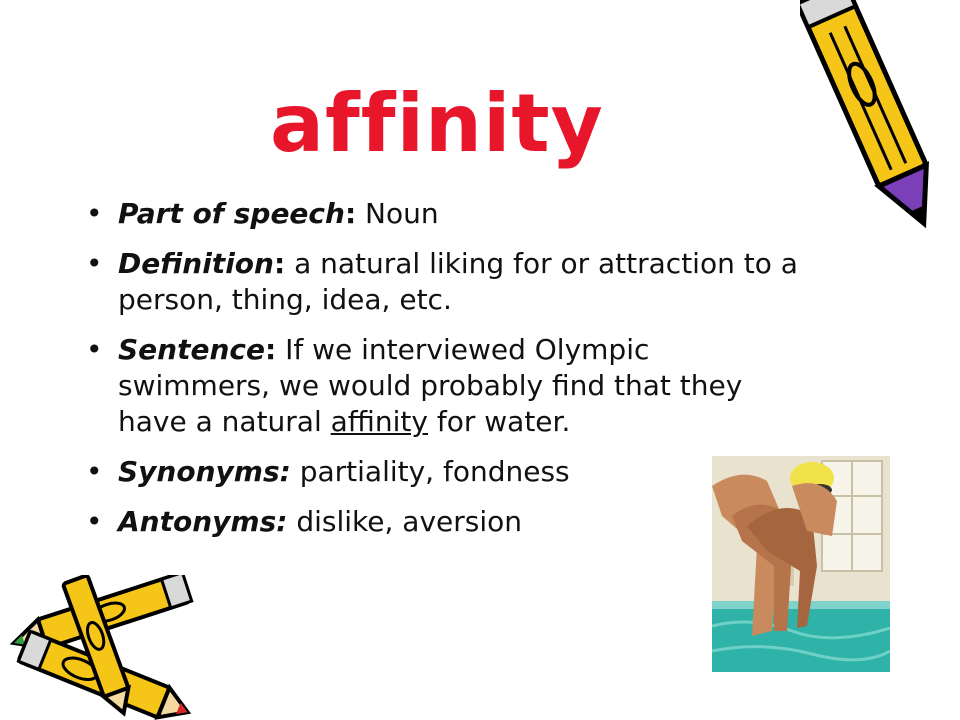  Describe the element at coordinates (204, 471) in the screenshot. I see `bullet-term: Synonyms:` at that location.